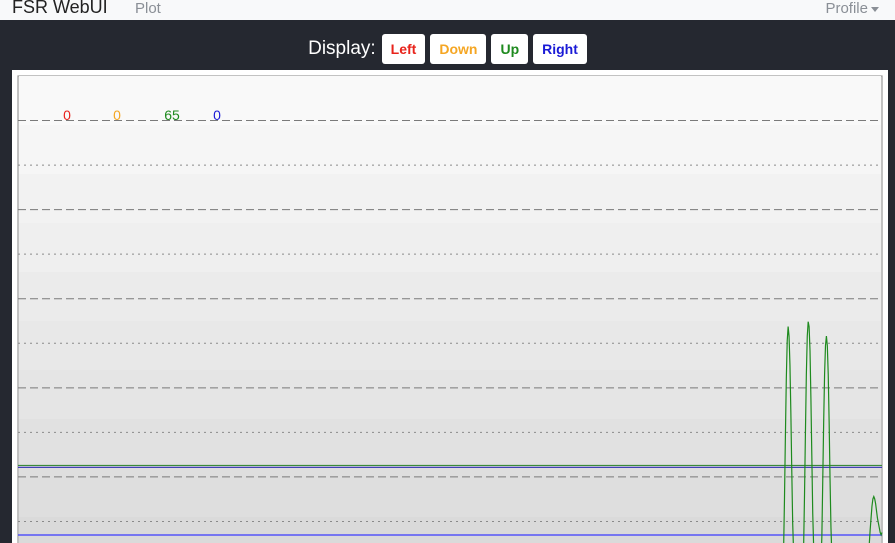 The image size is (895, 543). Describe the element at coordinates (846, 8) in the screenshot. I see `profile-dropdown-label: Profile` at that location.